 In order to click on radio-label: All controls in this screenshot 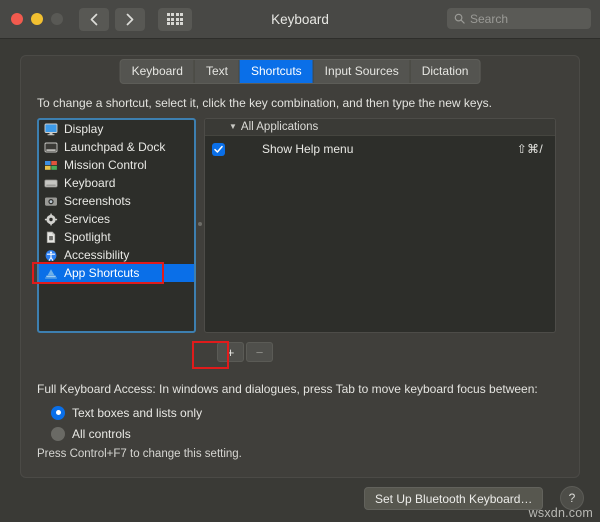, I will do `click(101, 433)`.